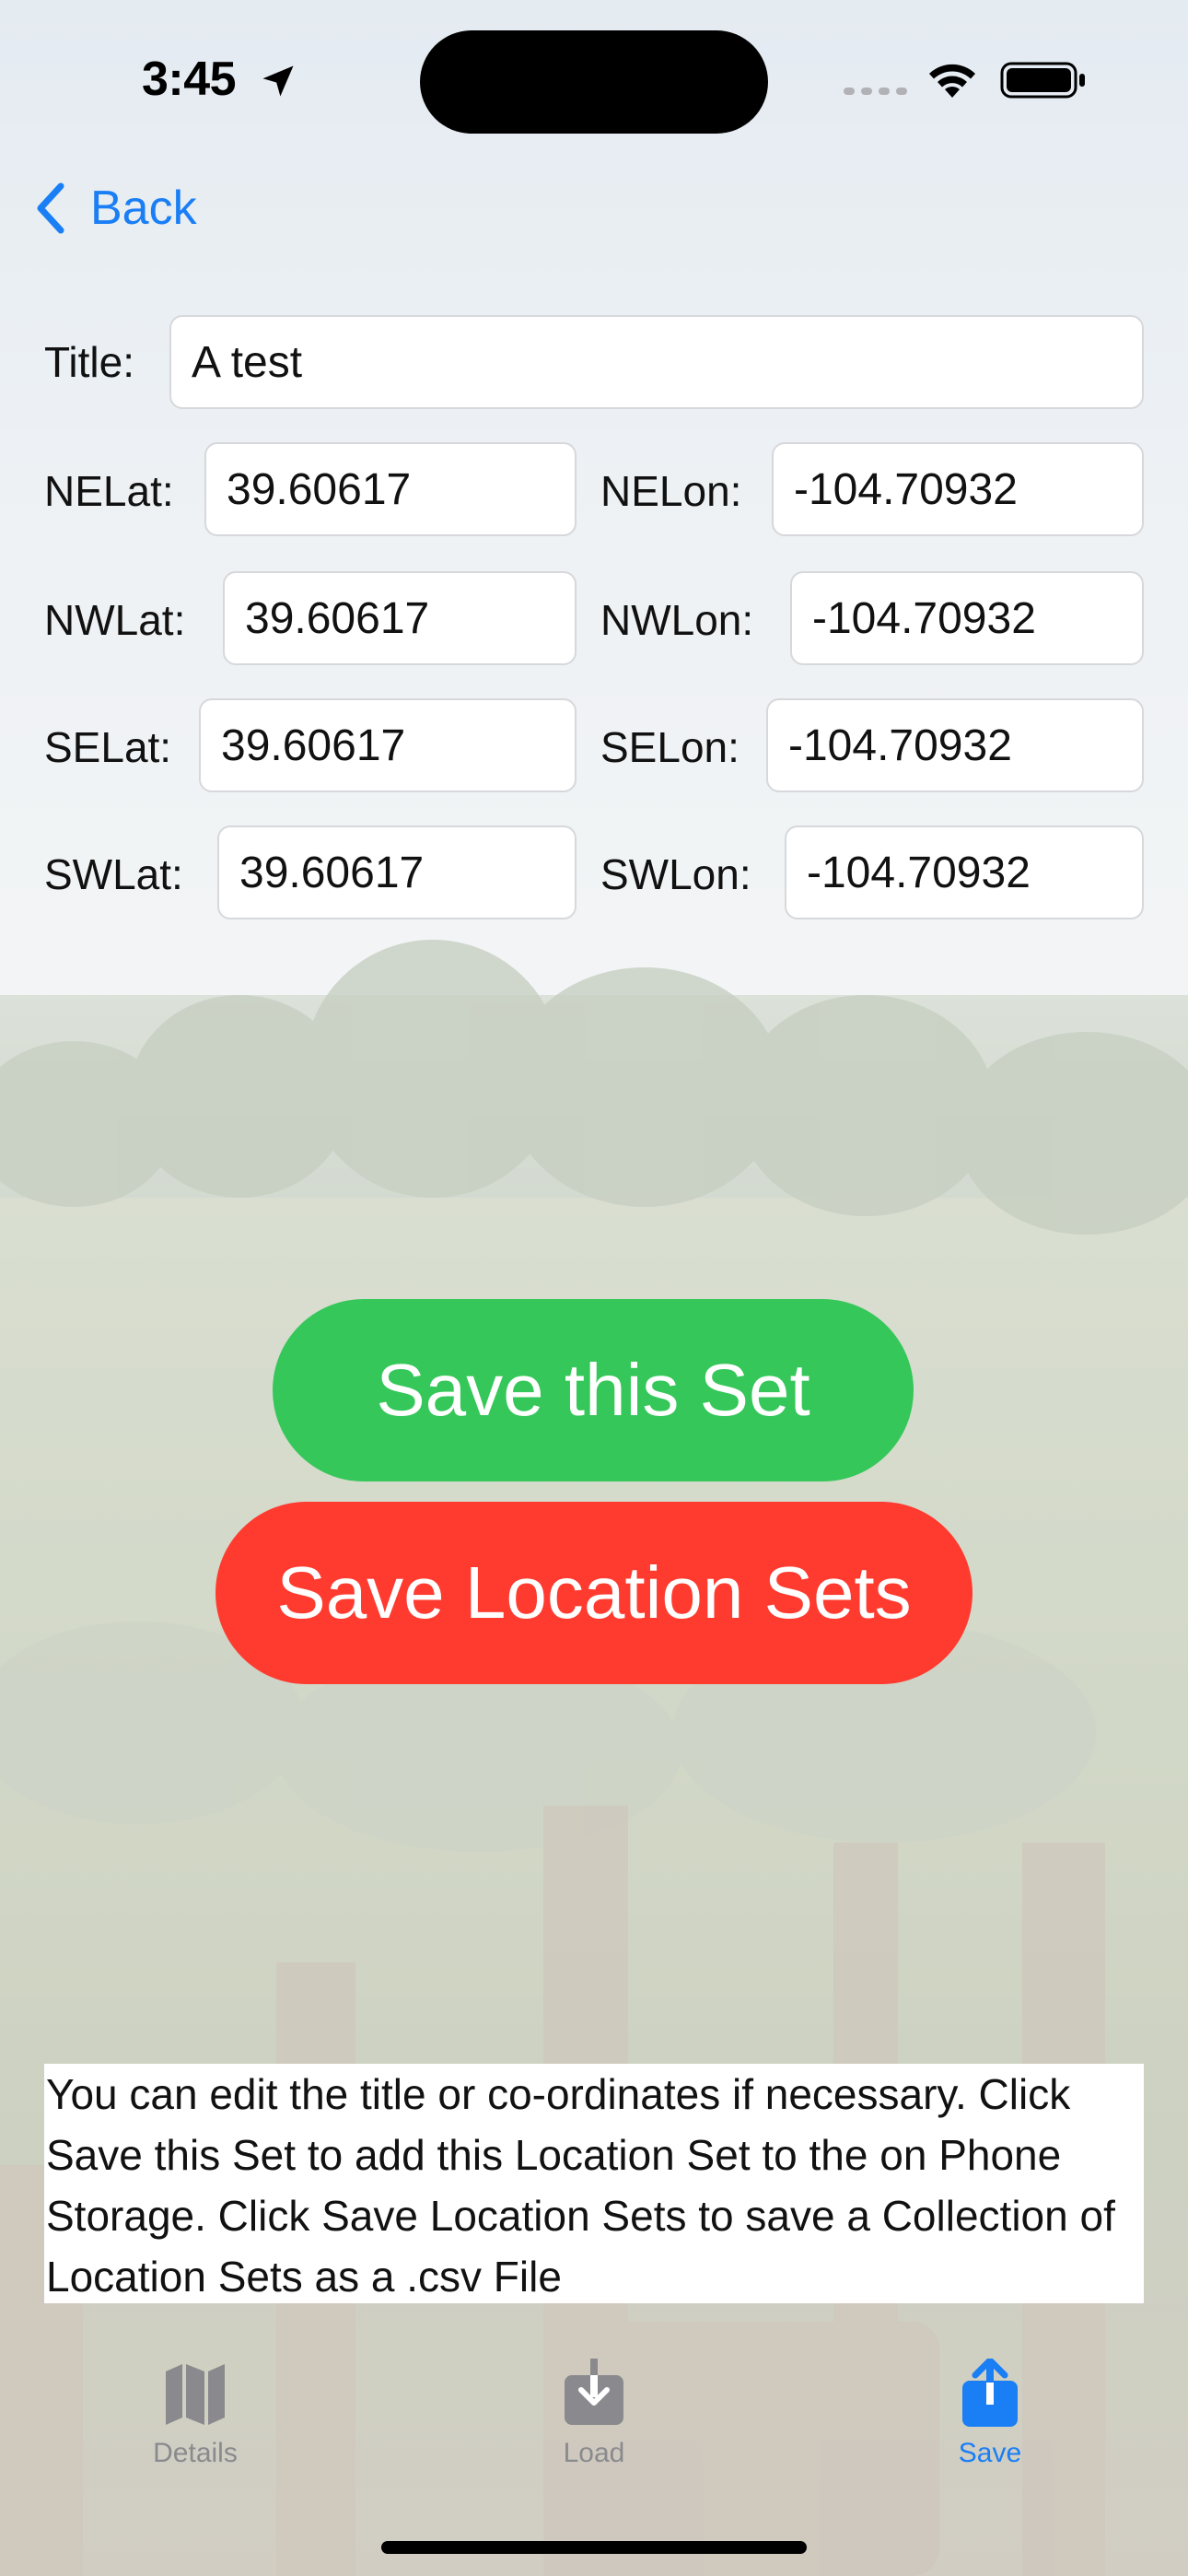 This screenshot has height=2576, width=1188. What do you see at coordinates (89, 362) in the screenshot?
I see `title-label: Title:` at bounding box center [89, 362].